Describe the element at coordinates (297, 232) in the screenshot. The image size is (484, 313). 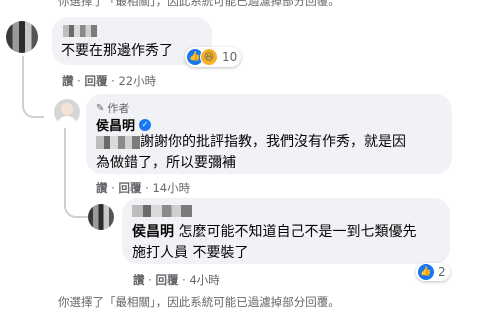
I see `comment-text-line1: 怎麼可能不知道自己不是一到七類優先` at that location.